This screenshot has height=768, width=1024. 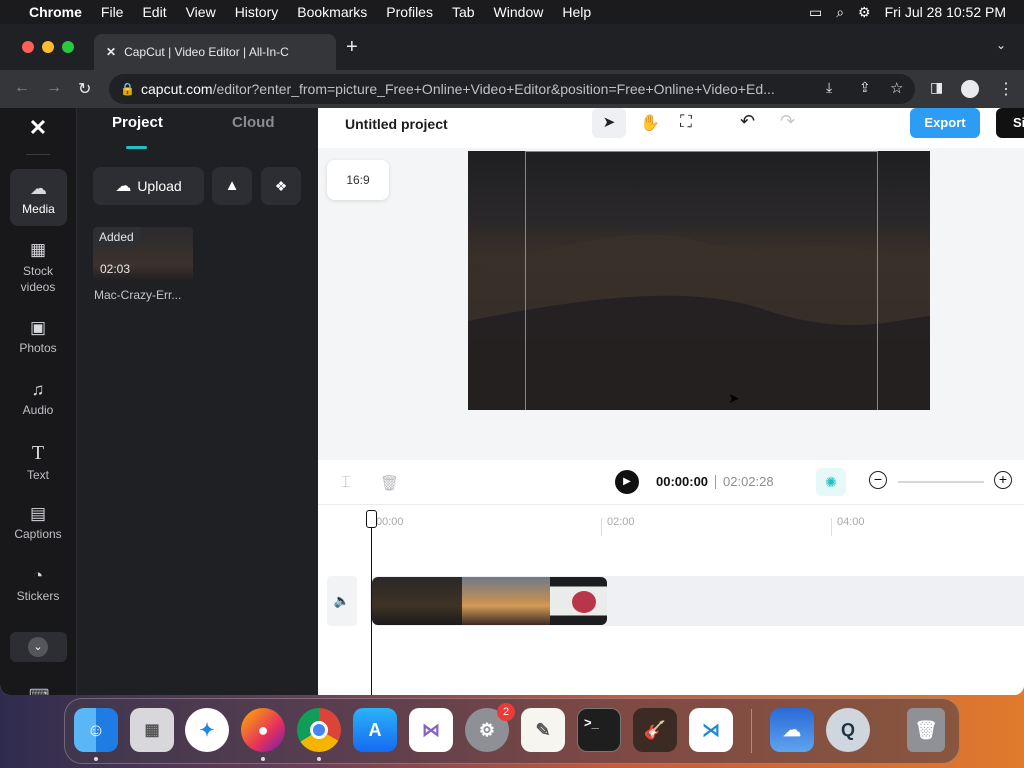 I want to click on menu-help: Help, so click(x=576, y=12).